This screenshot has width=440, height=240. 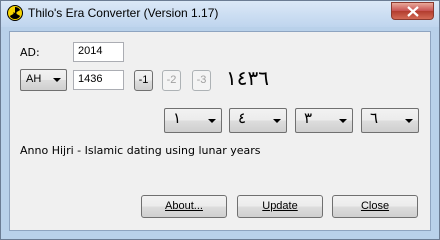 What do you see at coordinates (30, 52) in the screenshot?
I see `ad-label: AD:` at bounding box center [30, 52].